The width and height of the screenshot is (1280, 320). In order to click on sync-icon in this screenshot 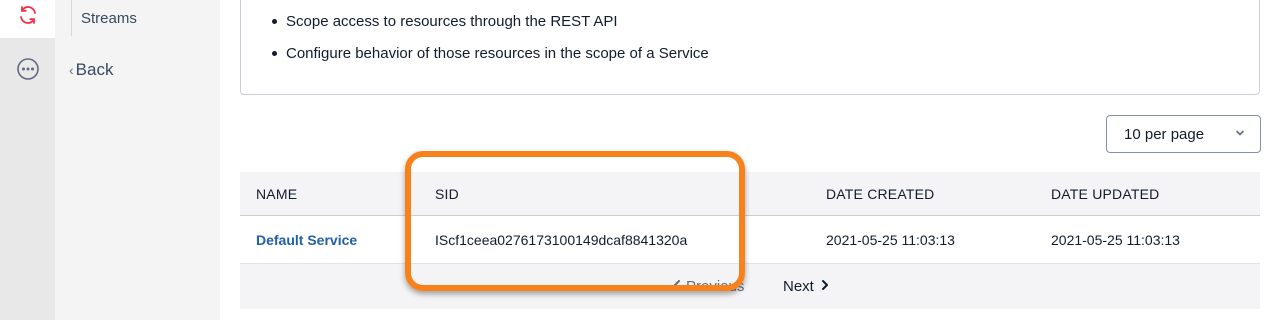, I will do `click(28, 15)`.